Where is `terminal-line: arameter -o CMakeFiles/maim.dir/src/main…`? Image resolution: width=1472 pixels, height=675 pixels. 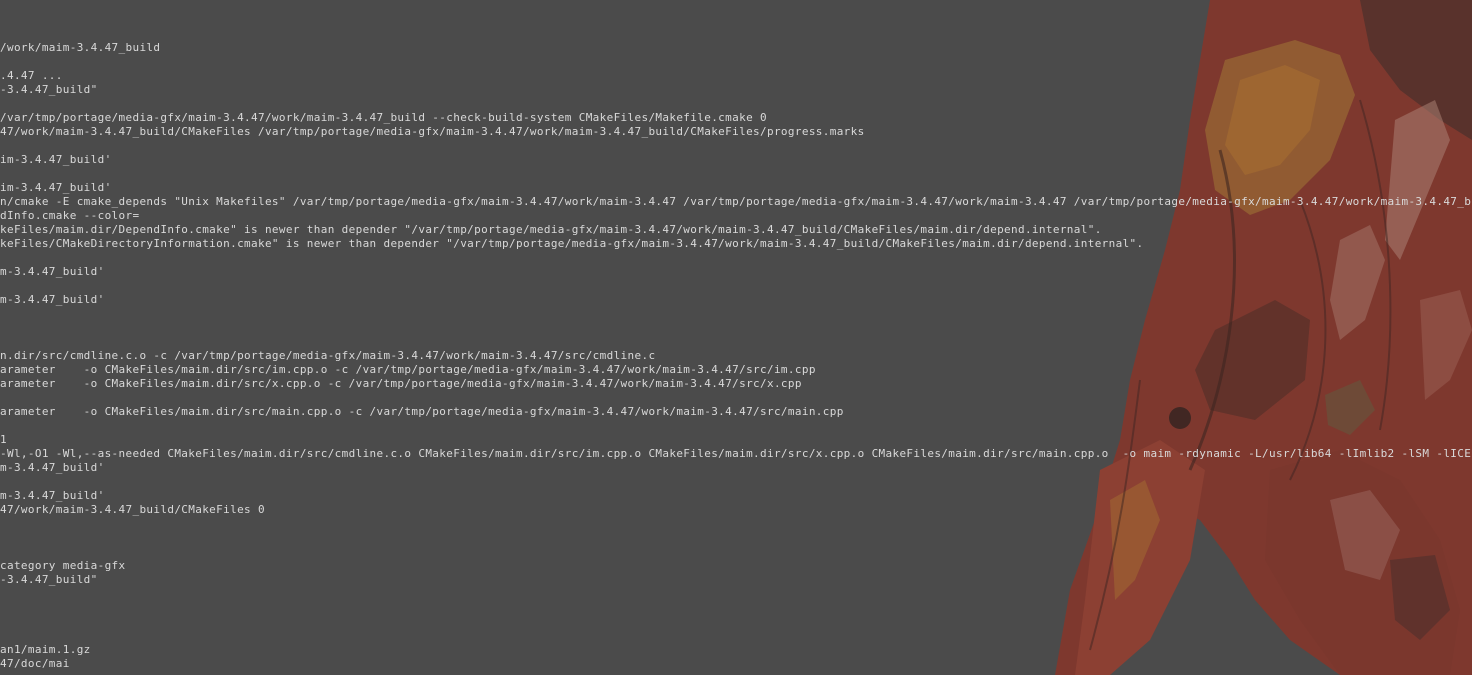
terminal-line: arameter -o CMakeFiles/maim.dir/src/main… is located at coordinates (422, 411).